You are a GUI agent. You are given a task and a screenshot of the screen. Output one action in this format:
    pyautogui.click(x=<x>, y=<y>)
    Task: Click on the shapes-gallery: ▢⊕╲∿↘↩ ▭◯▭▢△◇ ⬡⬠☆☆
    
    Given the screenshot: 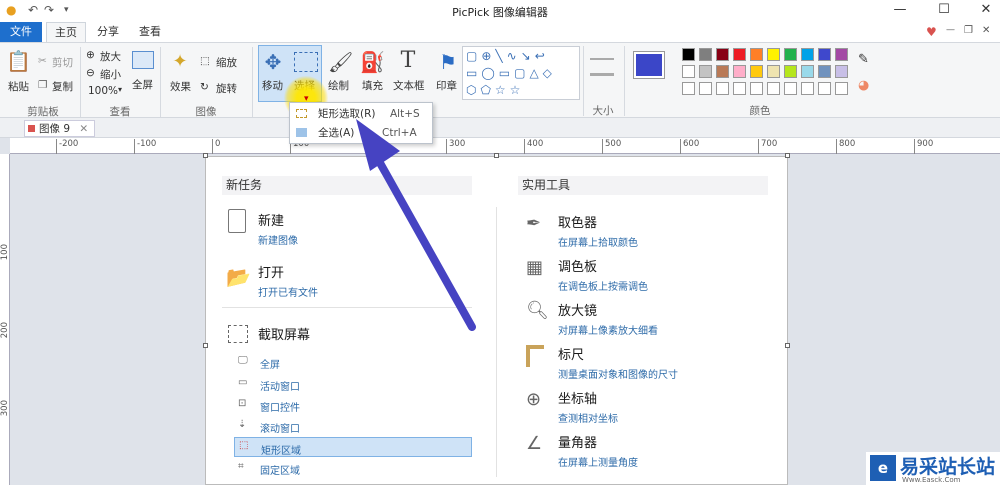 What is the action you would take?
    pyautogui.click(x=521, y=73)
    